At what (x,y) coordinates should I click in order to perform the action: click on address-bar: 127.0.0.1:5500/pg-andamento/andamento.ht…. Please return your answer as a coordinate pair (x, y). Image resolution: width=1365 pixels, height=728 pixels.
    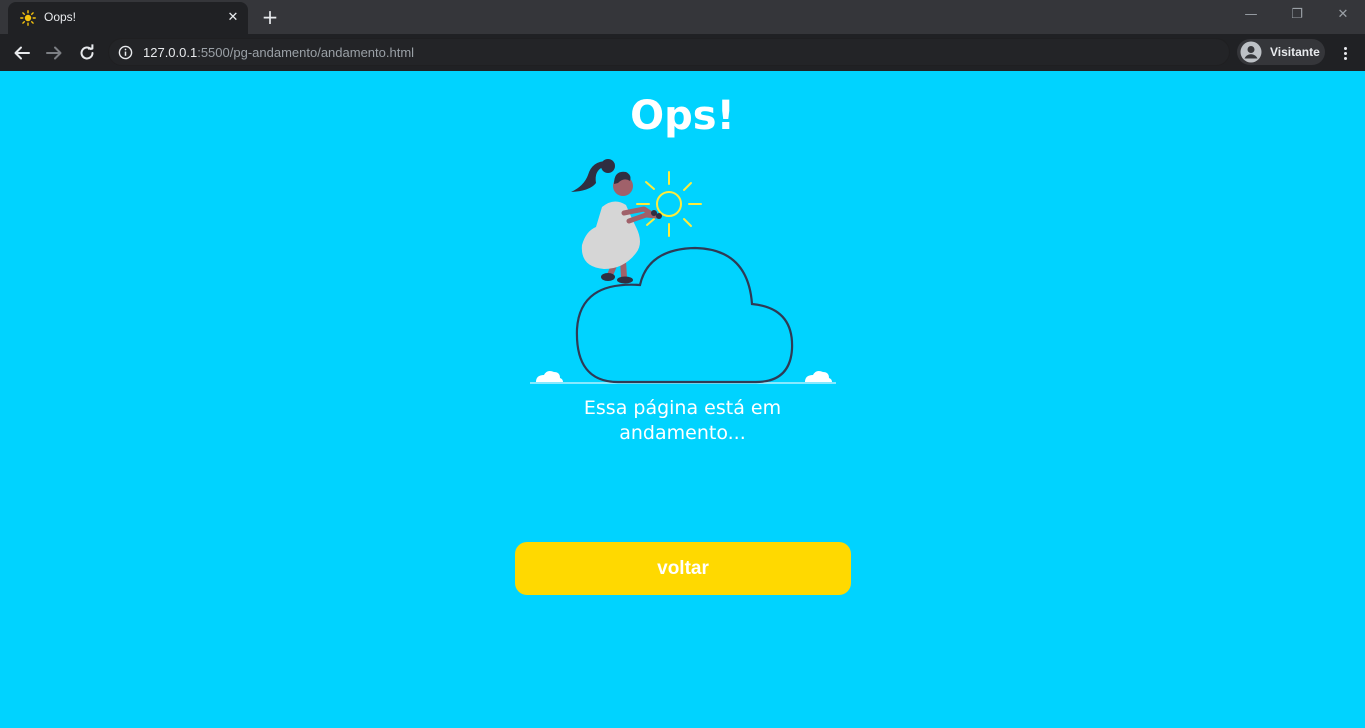
    Looking at the image, I should click on (669, 52).